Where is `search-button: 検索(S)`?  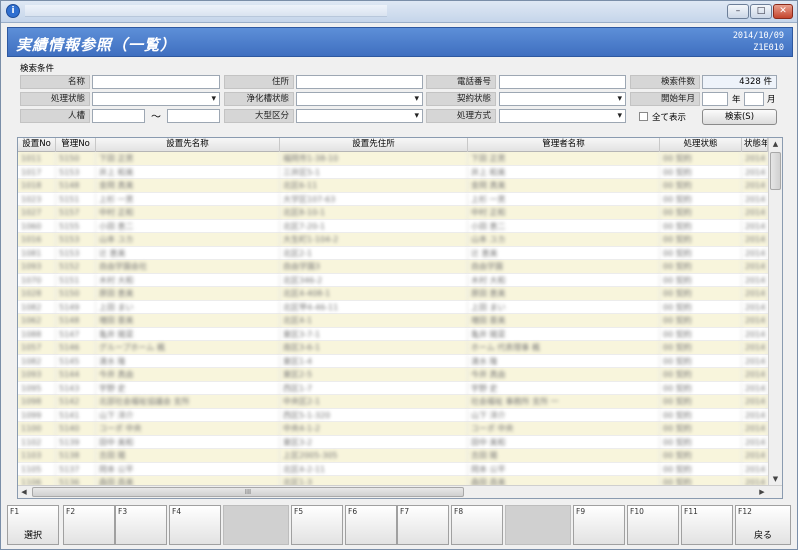 search-button: 検索(S) is located at coordinates (739, 117).